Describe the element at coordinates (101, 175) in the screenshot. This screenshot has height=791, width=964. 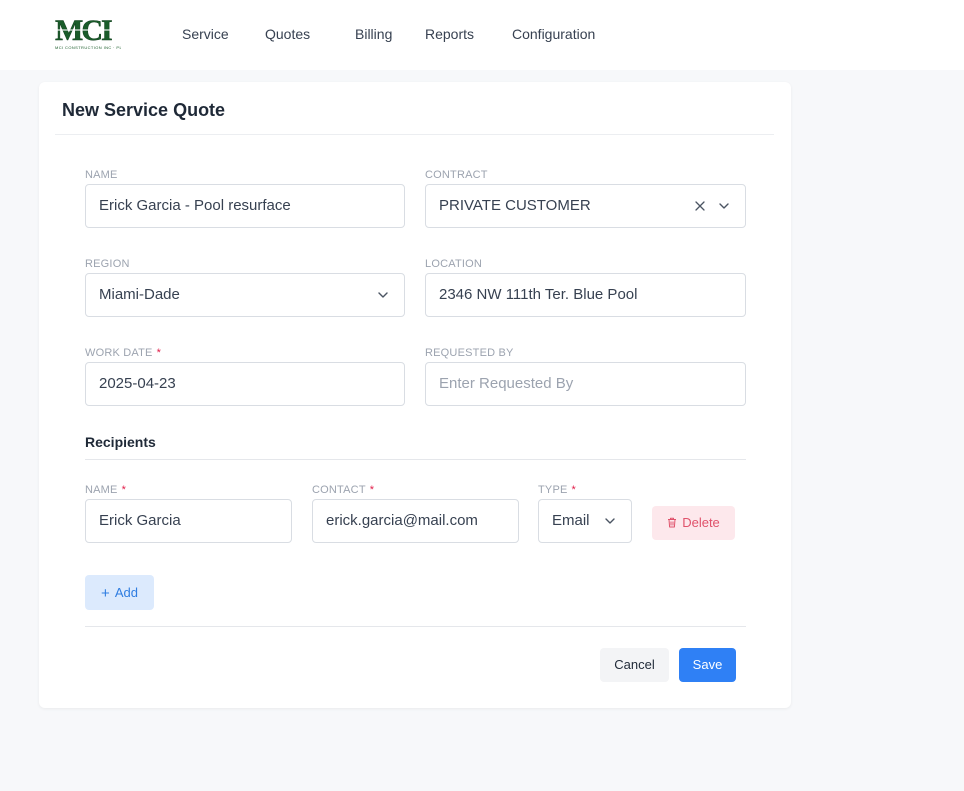
I see `name-label: NAME` at that location.